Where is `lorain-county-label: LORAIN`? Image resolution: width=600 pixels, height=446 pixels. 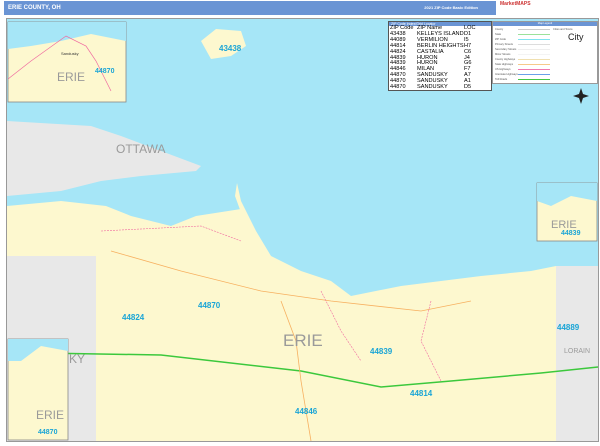 lorain-county-label: LORAIN is located at coordinates (577, 351).